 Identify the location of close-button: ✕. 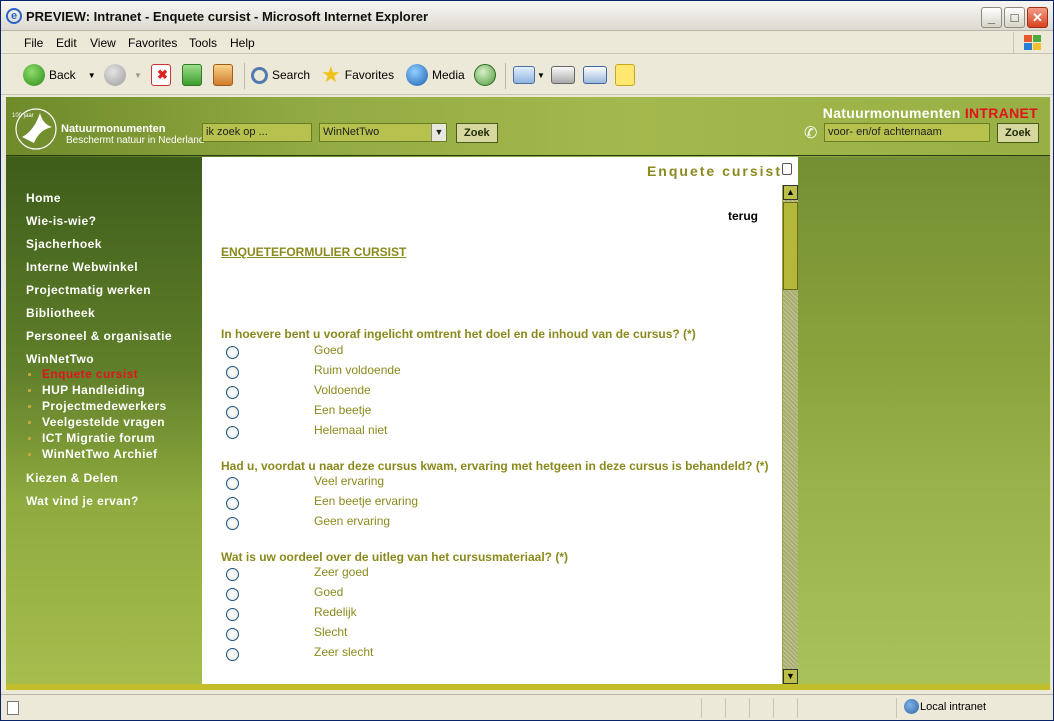
(1037, 17).